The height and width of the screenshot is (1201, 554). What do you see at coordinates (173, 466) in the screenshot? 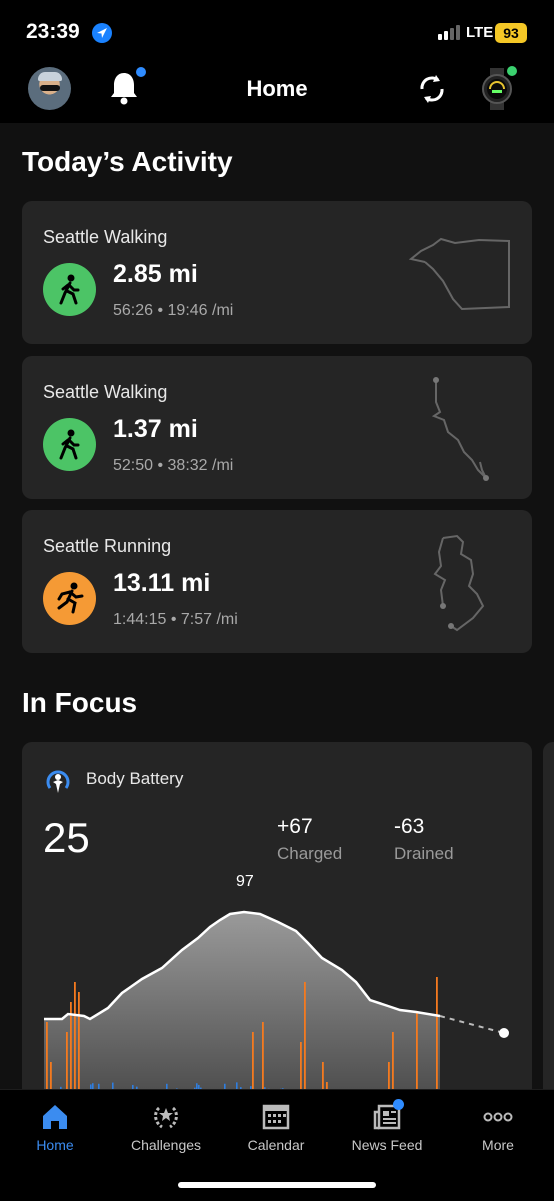
I see `activity-details: 52:50 • 38:32 /mi` at bounding box center [173, 466].